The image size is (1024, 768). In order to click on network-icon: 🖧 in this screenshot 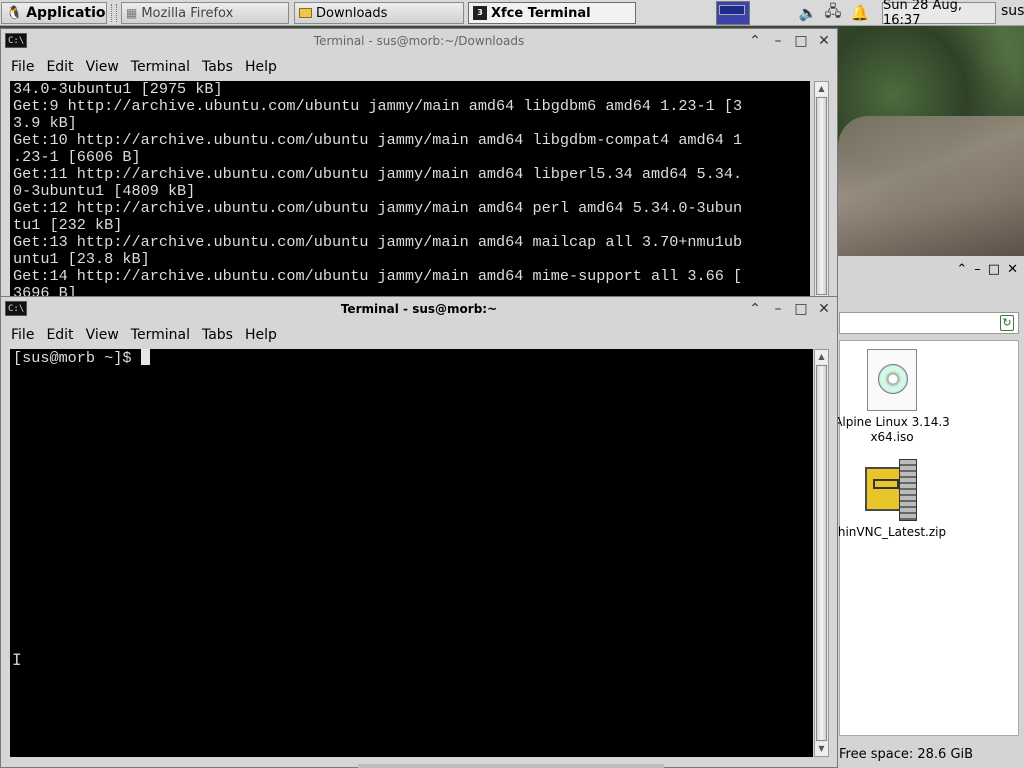, I will do `click(833, 12)`.